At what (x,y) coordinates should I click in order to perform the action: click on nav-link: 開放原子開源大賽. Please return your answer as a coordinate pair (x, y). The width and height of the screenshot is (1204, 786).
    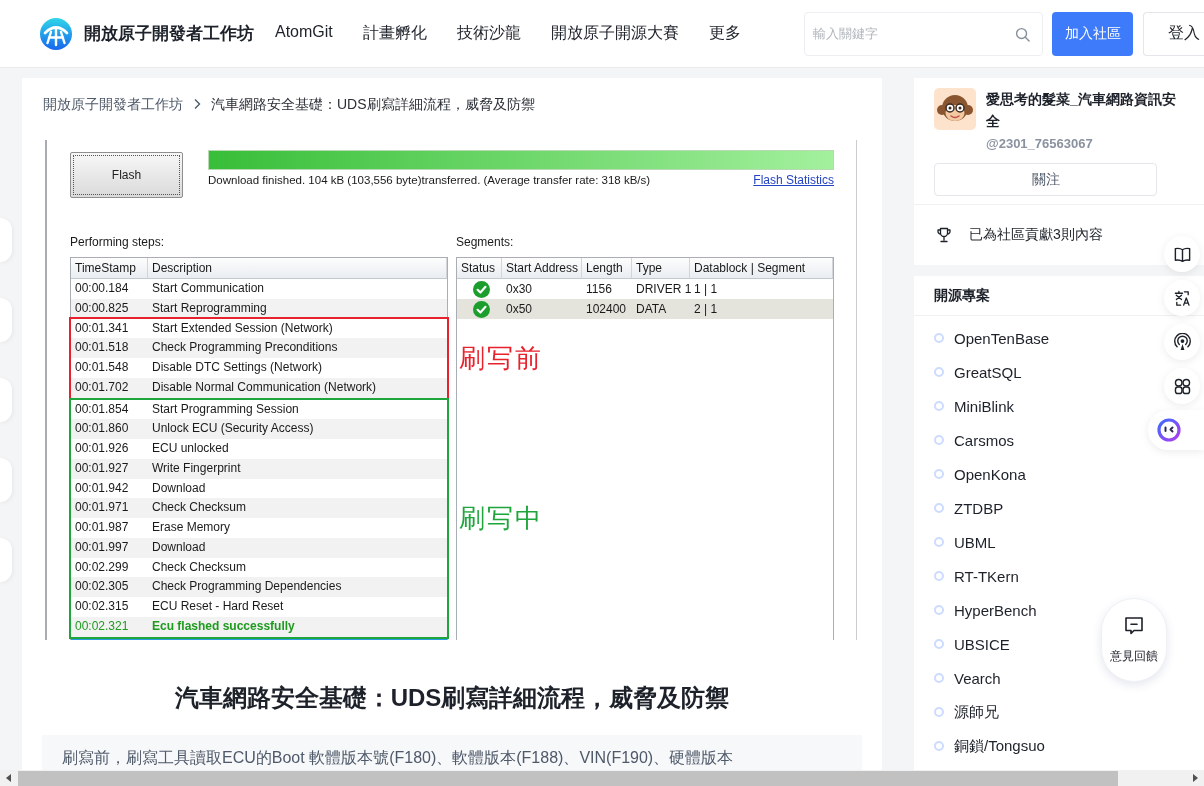
    Looking at the image, I should click on (614, 33).